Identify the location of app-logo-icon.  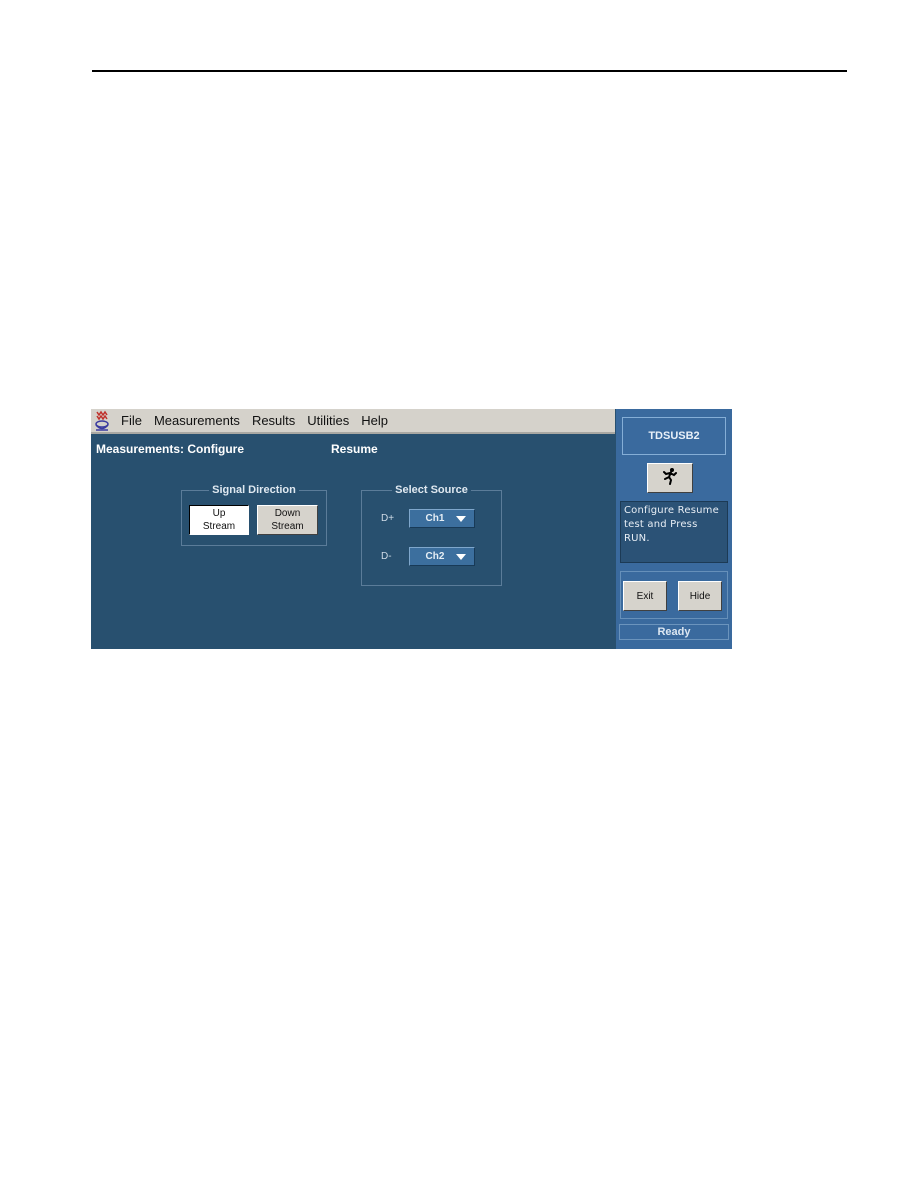
(102, 421).